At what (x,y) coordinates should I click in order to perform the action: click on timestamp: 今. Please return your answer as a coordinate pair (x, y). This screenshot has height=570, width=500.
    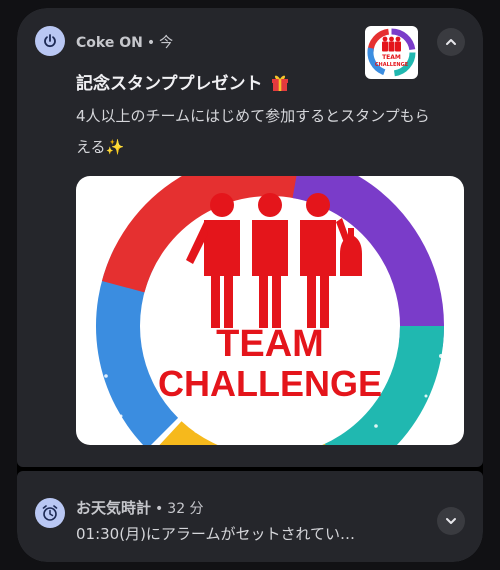
    Looking at the image, I should click on (166, 43).